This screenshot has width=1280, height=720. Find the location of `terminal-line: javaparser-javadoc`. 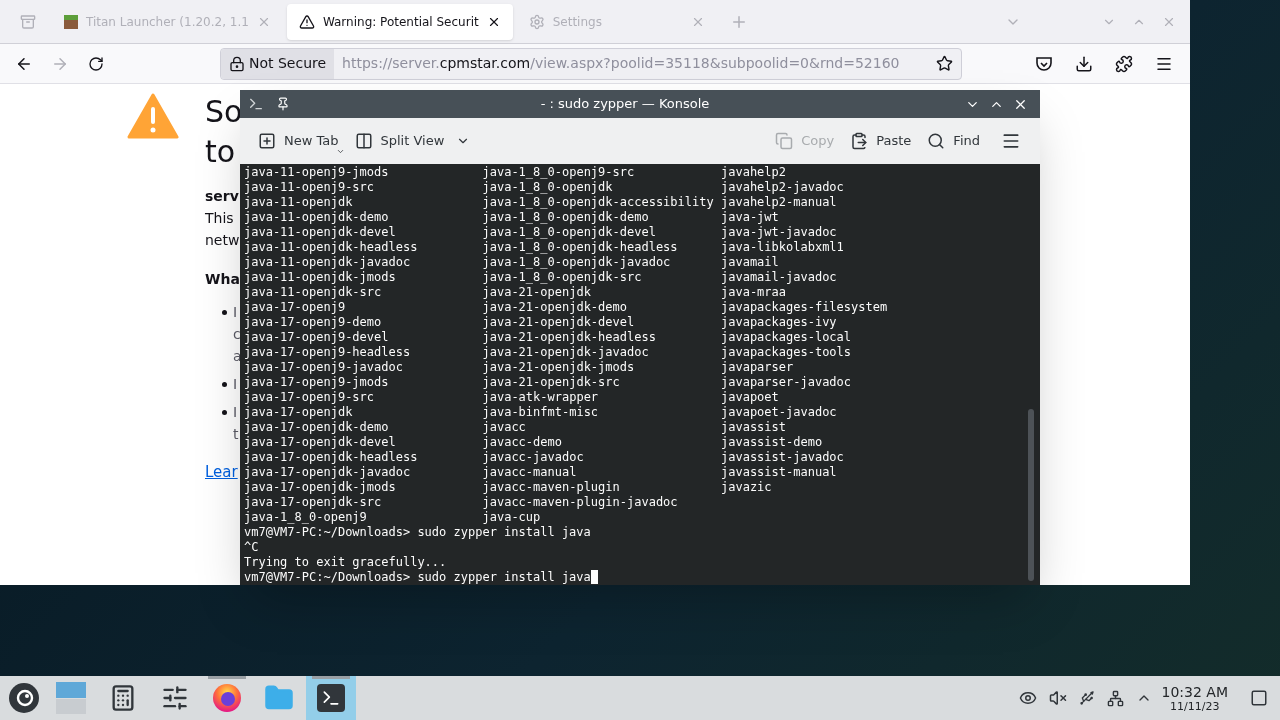

terminal-line: javaparser-javadoc is located at coordinates (786, 382).